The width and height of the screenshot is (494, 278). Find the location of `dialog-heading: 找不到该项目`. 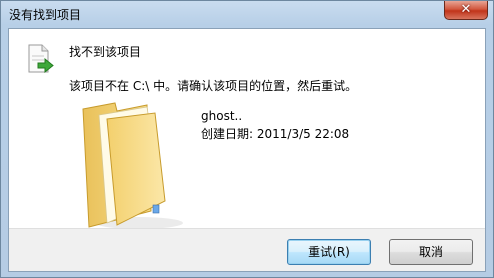

dialog-heading: 找不到该项目 is located at coordinates (105, 52).